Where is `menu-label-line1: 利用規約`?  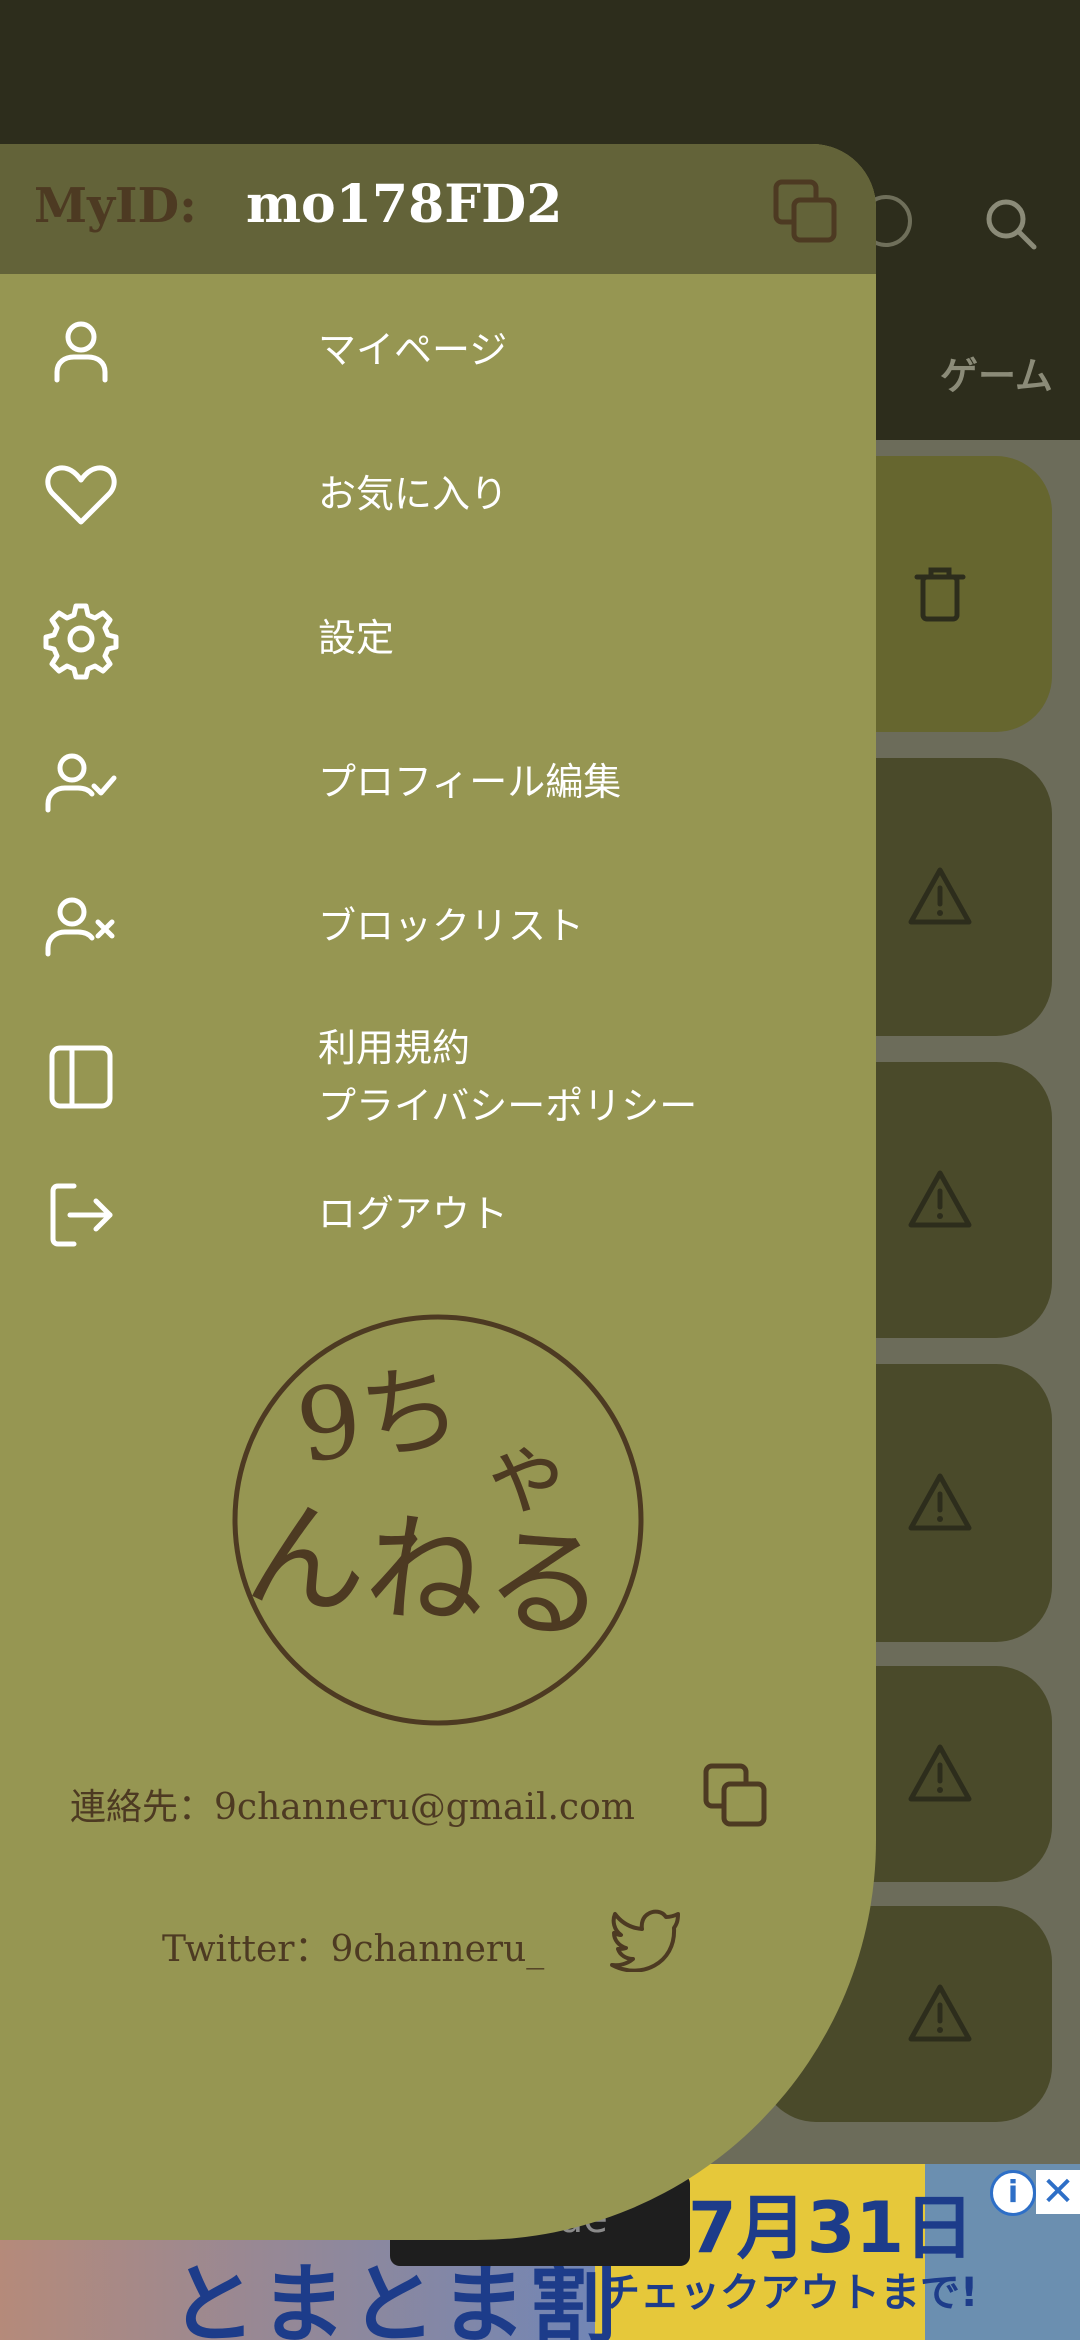
menu-label-line1: 利用規約 is located at coordinates (394, 1048).